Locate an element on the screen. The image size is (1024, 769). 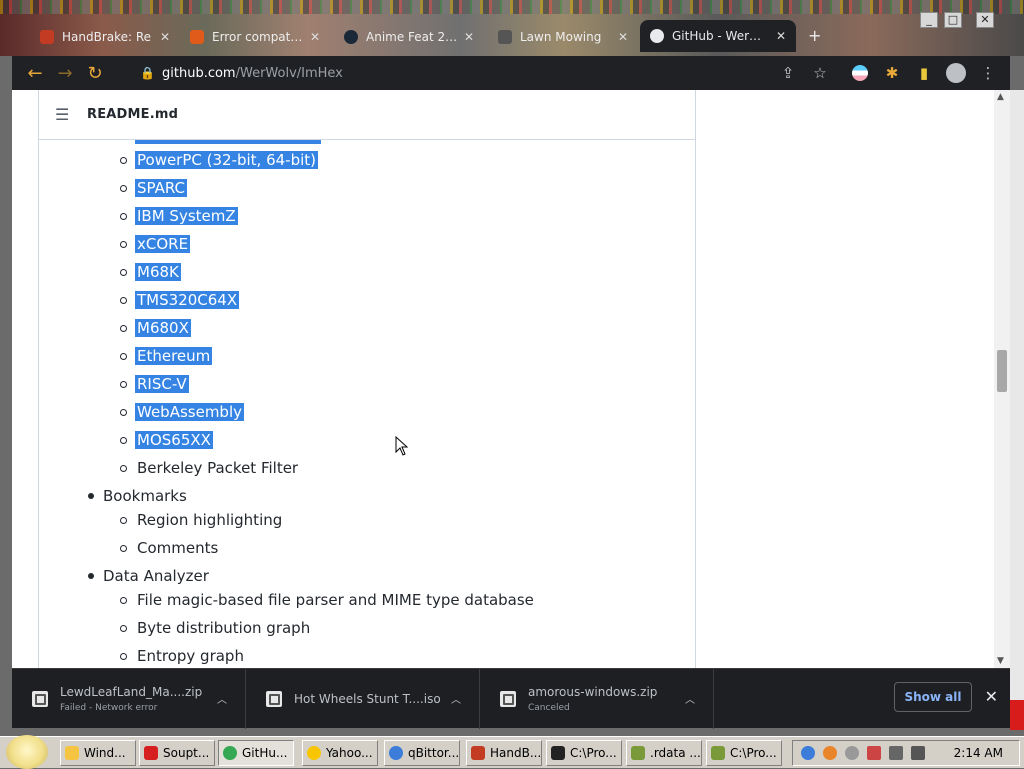
list-item: SPARC is located at coordinates (153, 188).